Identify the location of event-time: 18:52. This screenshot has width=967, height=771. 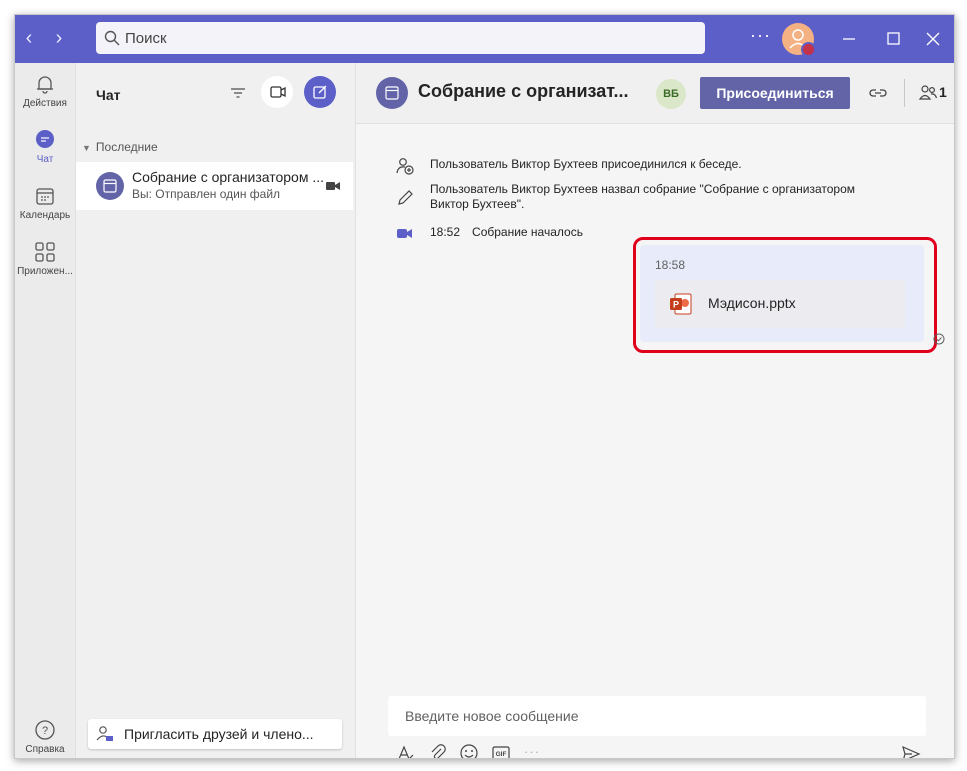
(445, 232).